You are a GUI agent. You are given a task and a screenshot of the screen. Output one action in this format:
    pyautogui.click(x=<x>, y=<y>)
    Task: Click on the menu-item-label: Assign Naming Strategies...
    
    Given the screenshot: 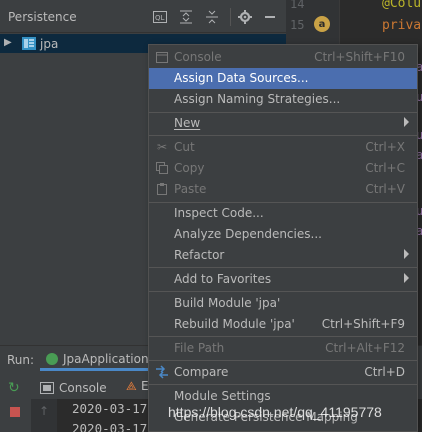 What is the action you would take?
    pyautogui.click(x=257, y=99)
    